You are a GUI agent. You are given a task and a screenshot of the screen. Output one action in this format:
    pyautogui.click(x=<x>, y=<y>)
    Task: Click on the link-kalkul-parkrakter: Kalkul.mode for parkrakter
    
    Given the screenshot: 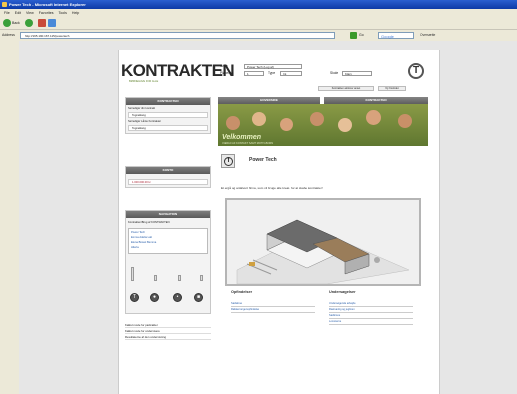 What is the action you would take?
    pyautogui.click(x=168, y=325)
    